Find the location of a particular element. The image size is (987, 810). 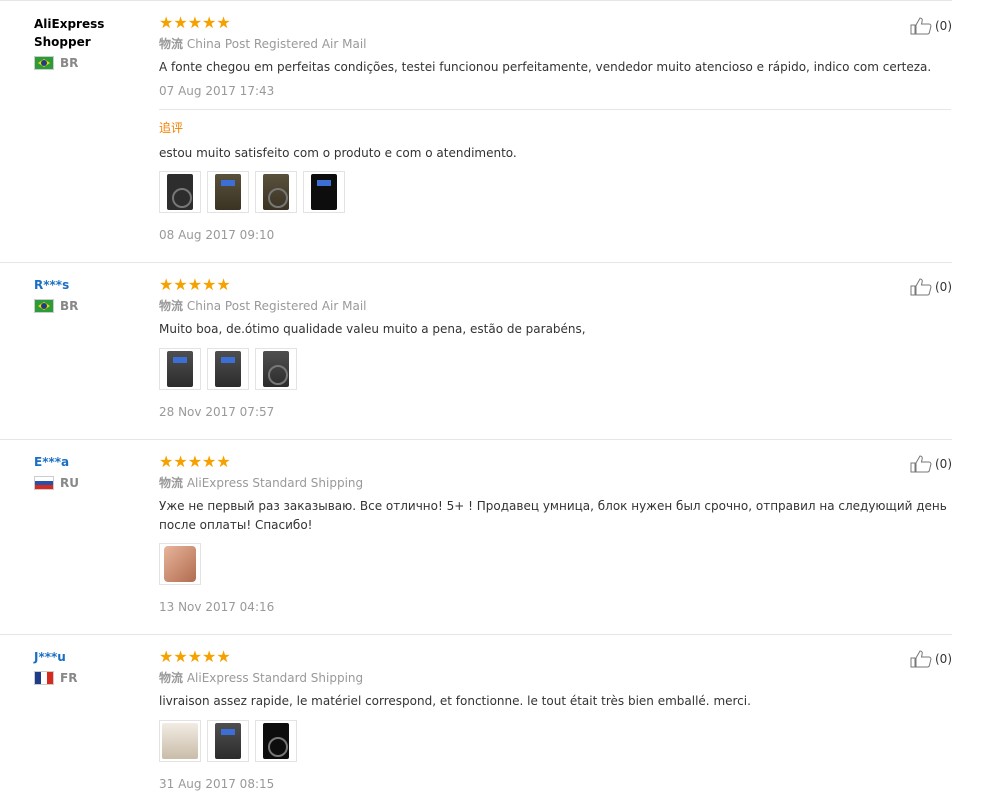

france-flag-icon is located at coordinates (44, 678).